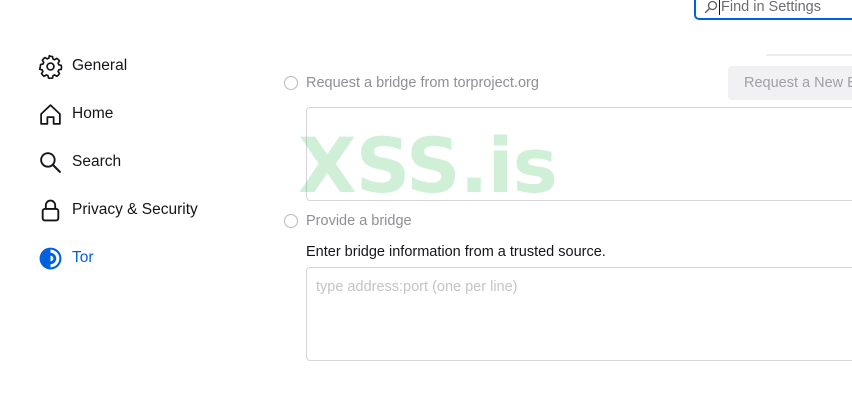 This screenshot has width=852, height=411. What do you see at coordinates (50, 210) in the screenshot?
I see `lock-icon` at bounding box center [50, 210].